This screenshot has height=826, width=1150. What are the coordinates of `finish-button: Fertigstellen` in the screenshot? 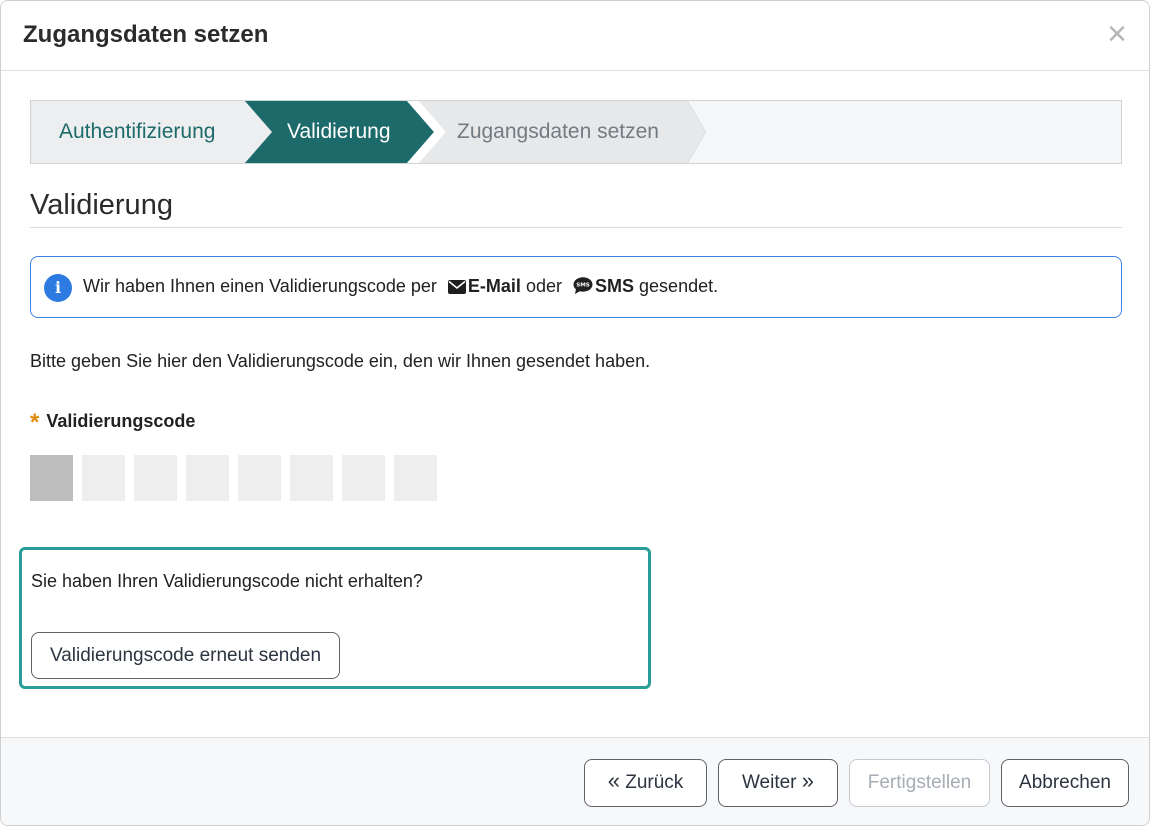 It's located at (919, 783).